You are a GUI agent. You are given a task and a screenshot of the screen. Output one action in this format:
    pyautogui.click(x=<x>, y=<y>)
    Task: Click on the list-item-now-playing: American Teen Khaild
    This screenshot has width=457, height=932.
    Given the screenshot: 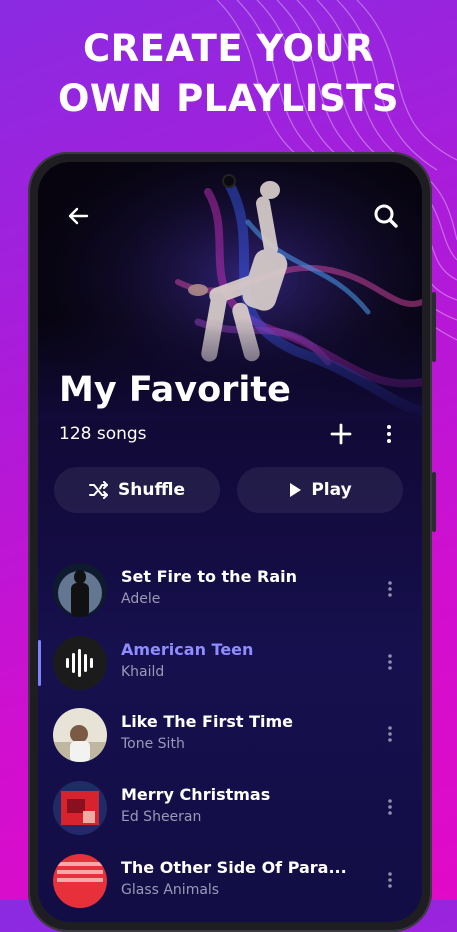 What is the action you would take?
    pyautogui.click(x=230, y=663)
    